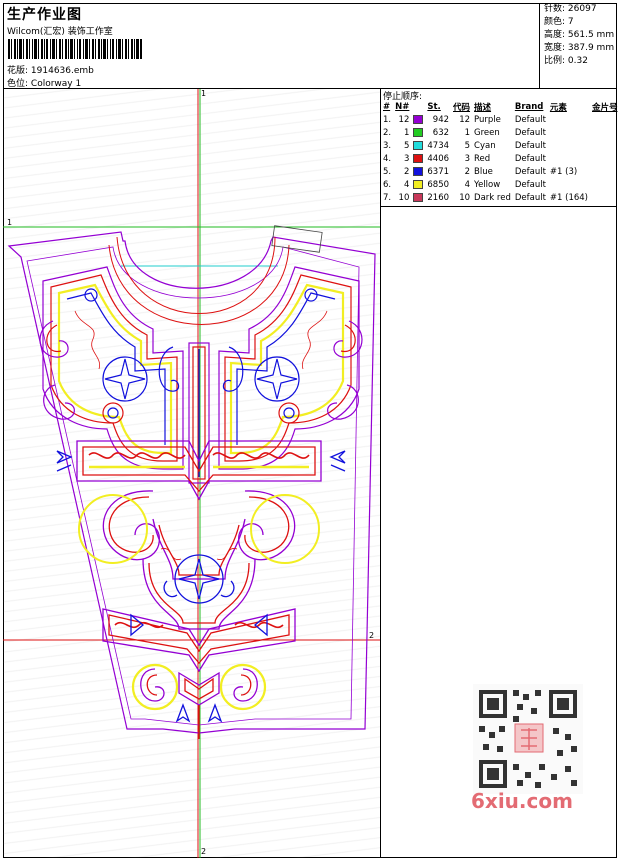 This screenshot has width=620, height=861. I want to click on row-index: 1., so click(387, 119).